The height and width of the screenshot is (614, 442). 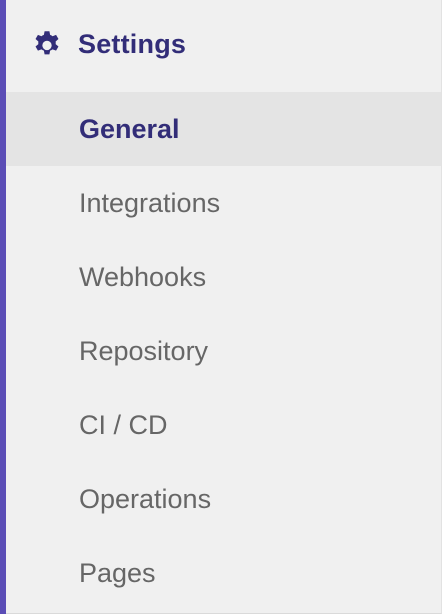 I want to click on sidebar-item-general: General, so click(x=223, y=129).